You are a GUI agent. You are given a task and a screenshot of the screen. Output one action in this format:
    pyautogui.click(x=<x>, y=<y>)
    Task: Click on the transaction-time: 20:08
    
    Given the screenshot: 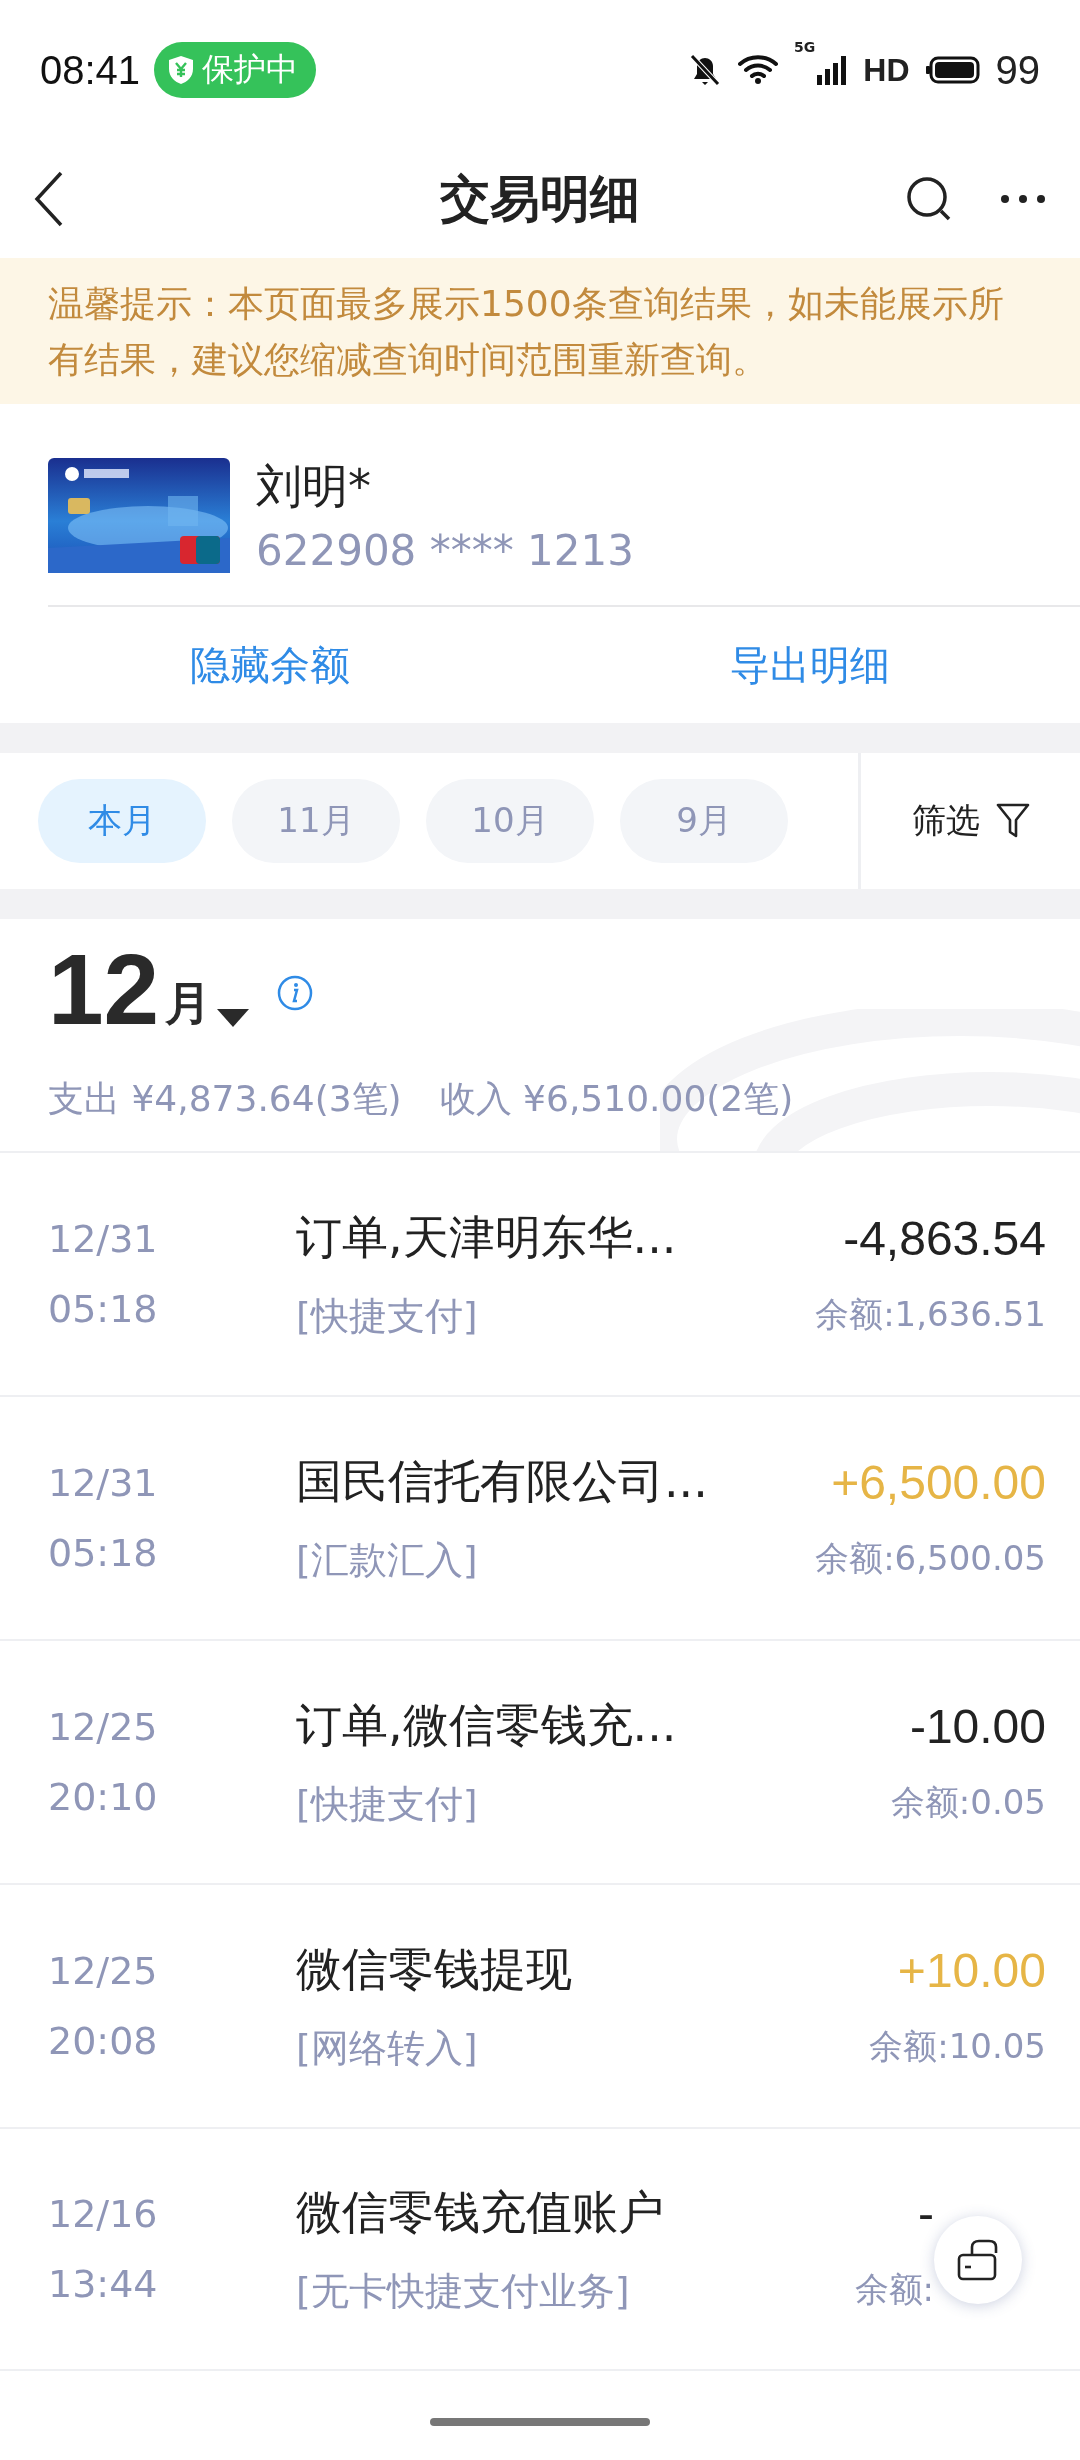 What is the action you would take?
    pyautogui.click(x=103, y=2041)
    